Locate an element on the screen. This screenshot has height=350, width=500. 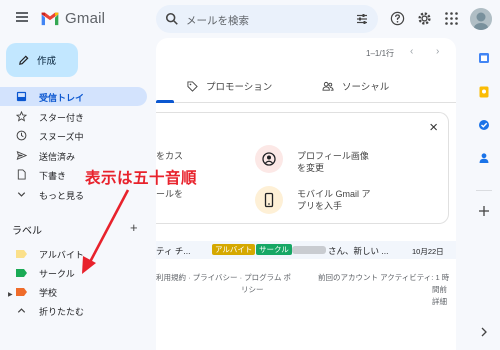
tab-social: ソーシャル is located at coordinates (355, 86).